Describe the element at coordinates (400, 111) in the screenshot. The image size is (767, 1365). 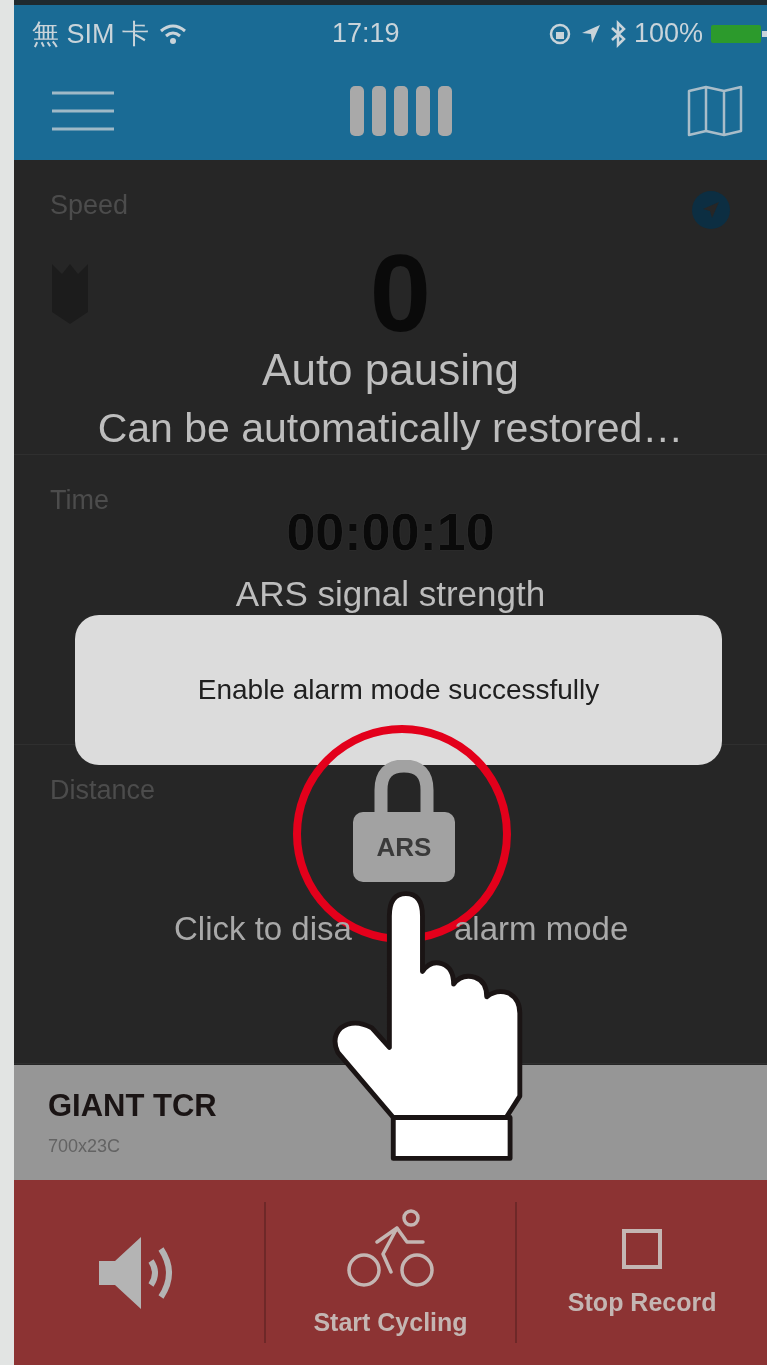
I see `logo-icon` at that location.